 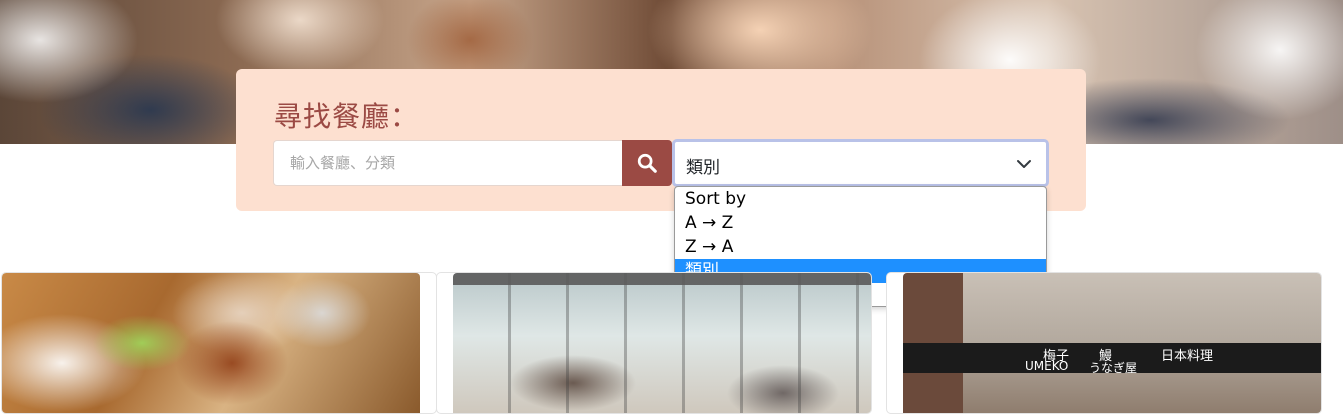 I want to click on restaurant-card: 梅子 鰻 日本料理 UMEKO うなぎ屋, so click(x=1104, y=343).